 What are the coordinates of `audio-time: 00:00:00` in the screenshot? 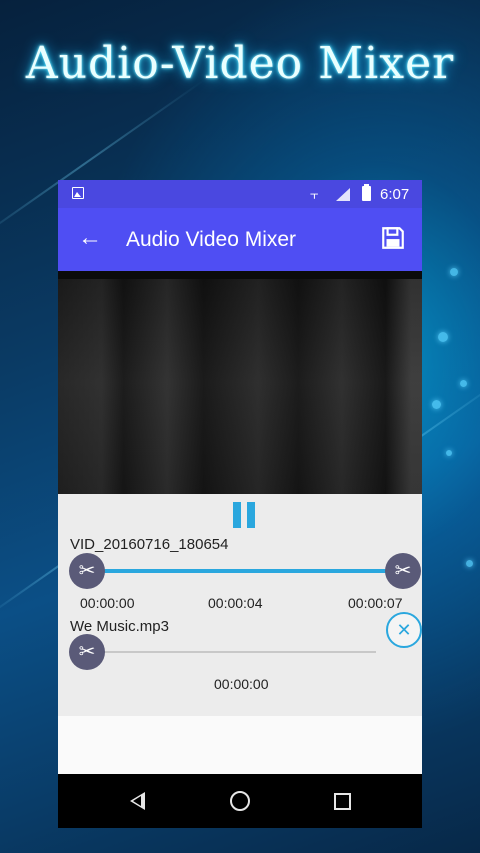 It's located at (241, 684).